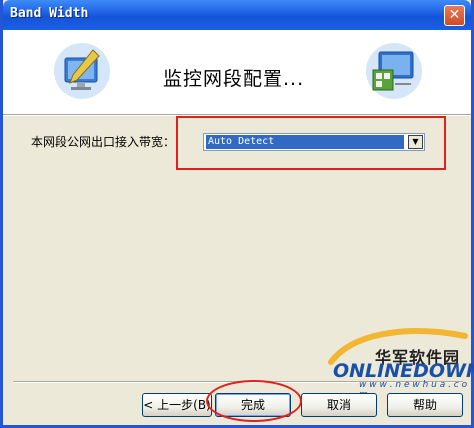  Describe the element at coordinates (237, 15) in the screenshot. I see `title-bar: Band Width ✕` at that location.